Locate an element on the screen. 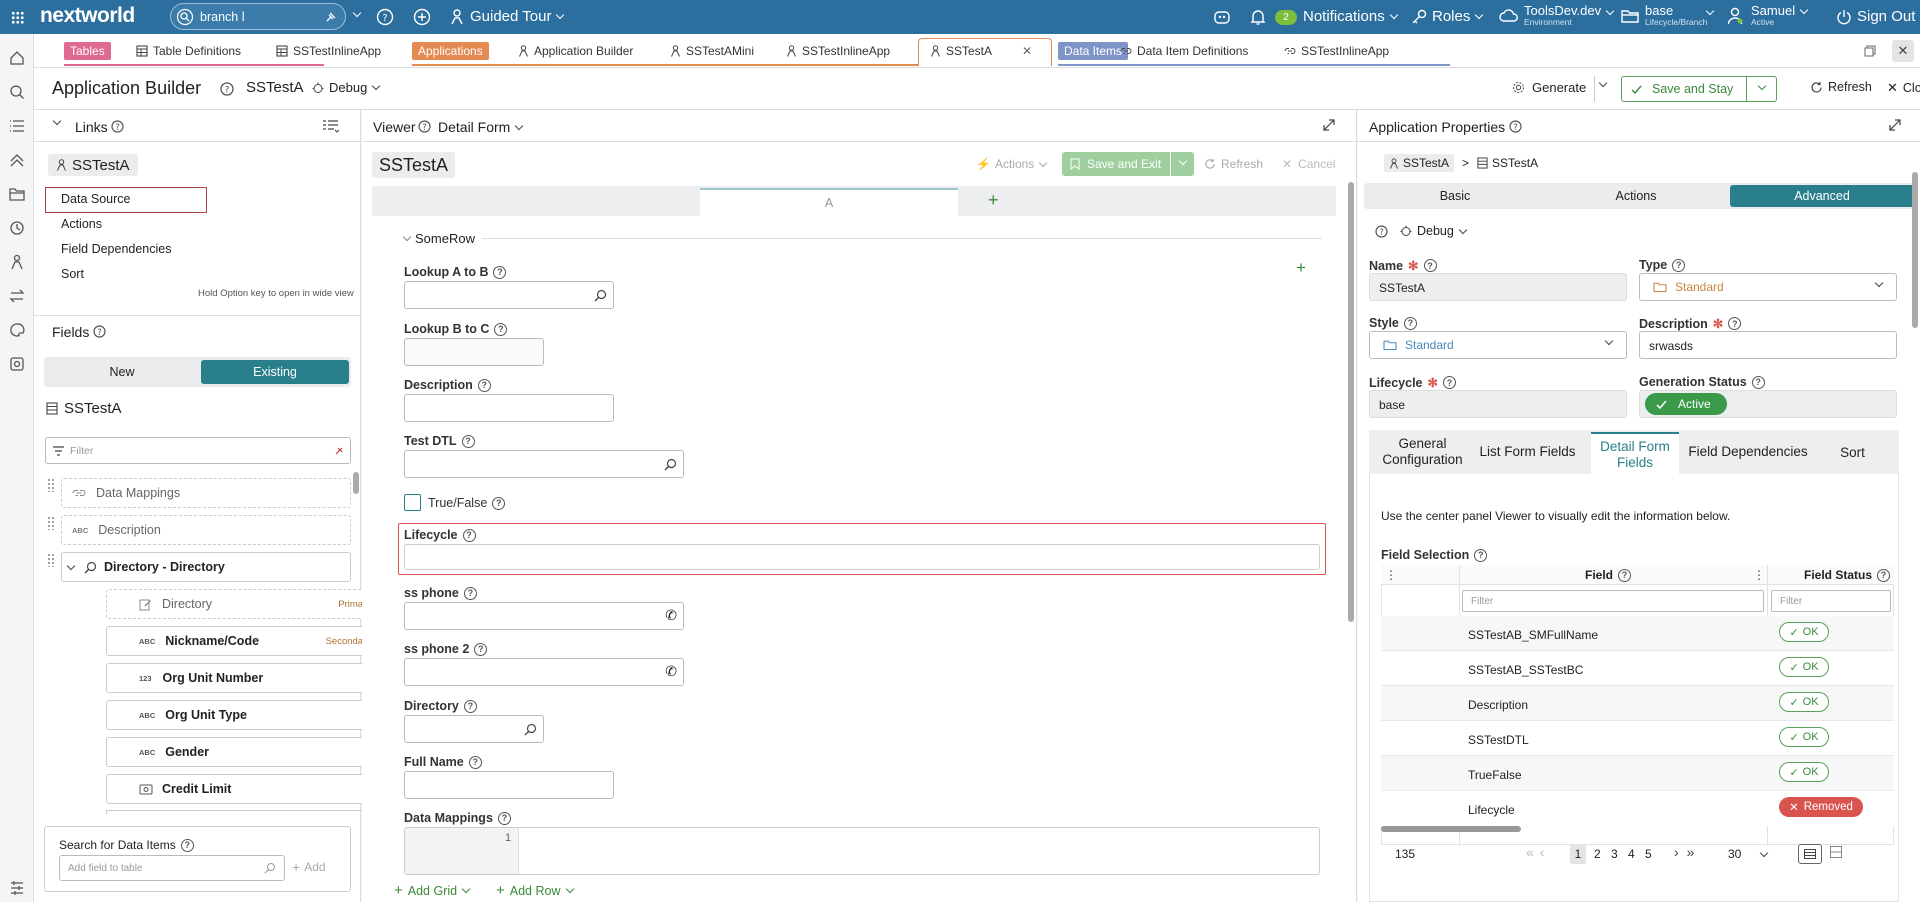 This screenshot has height=902, width=1920. field-item-description: ABC Description is located at coordinates (206, 530).